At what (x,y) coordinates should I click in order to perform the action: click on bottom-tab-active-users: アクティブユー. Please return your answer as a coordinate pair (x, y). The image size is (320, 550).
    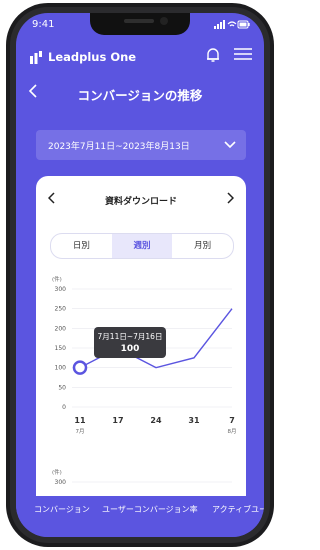
    Looking at the image, I should click on (238, 509).